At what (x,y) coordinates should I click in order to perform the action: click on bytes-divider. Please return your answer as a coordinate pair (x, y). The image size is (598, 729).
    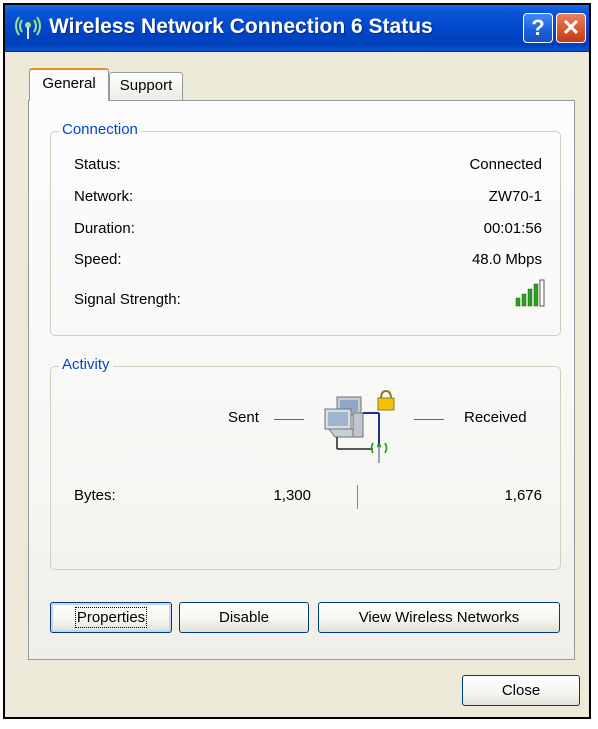
    Looking at the image, I should click on (357, 497).